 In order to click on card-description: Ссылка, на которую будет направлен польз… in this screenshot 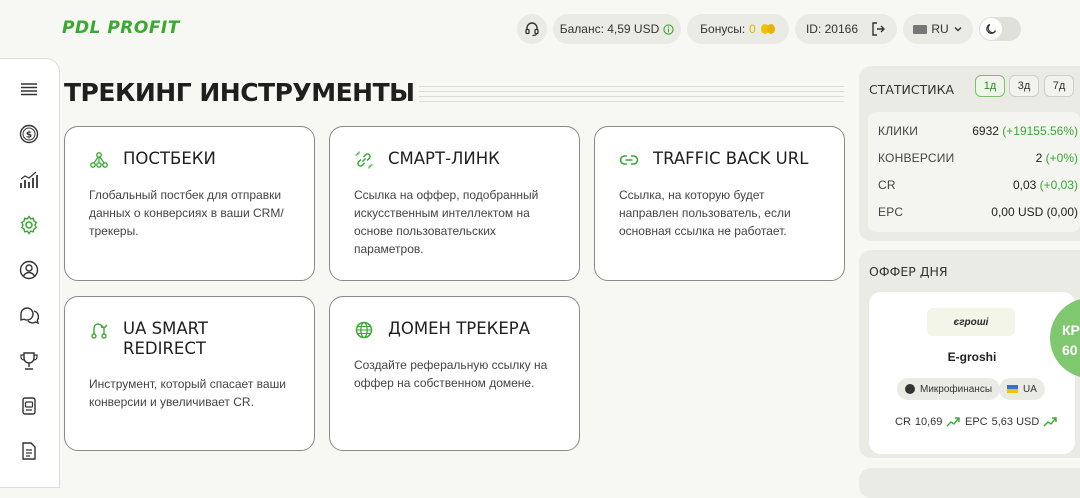, I will do `click(705, 213)`.